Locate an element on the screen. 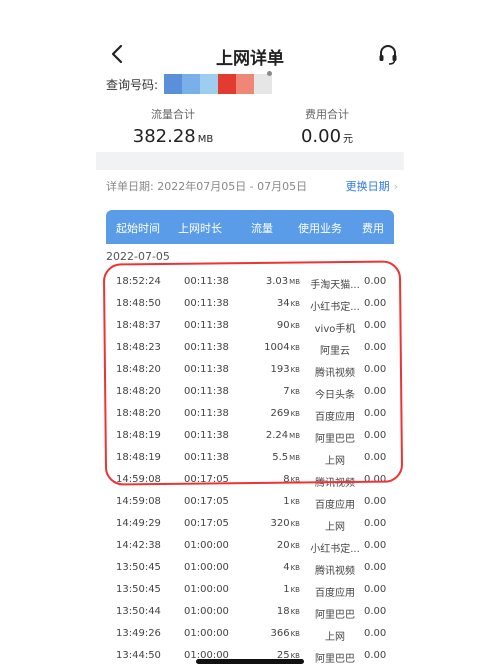 The height and width of the screenshot is (668, 500). traffic-total-unit: MB is located at coordinates (205, 139).